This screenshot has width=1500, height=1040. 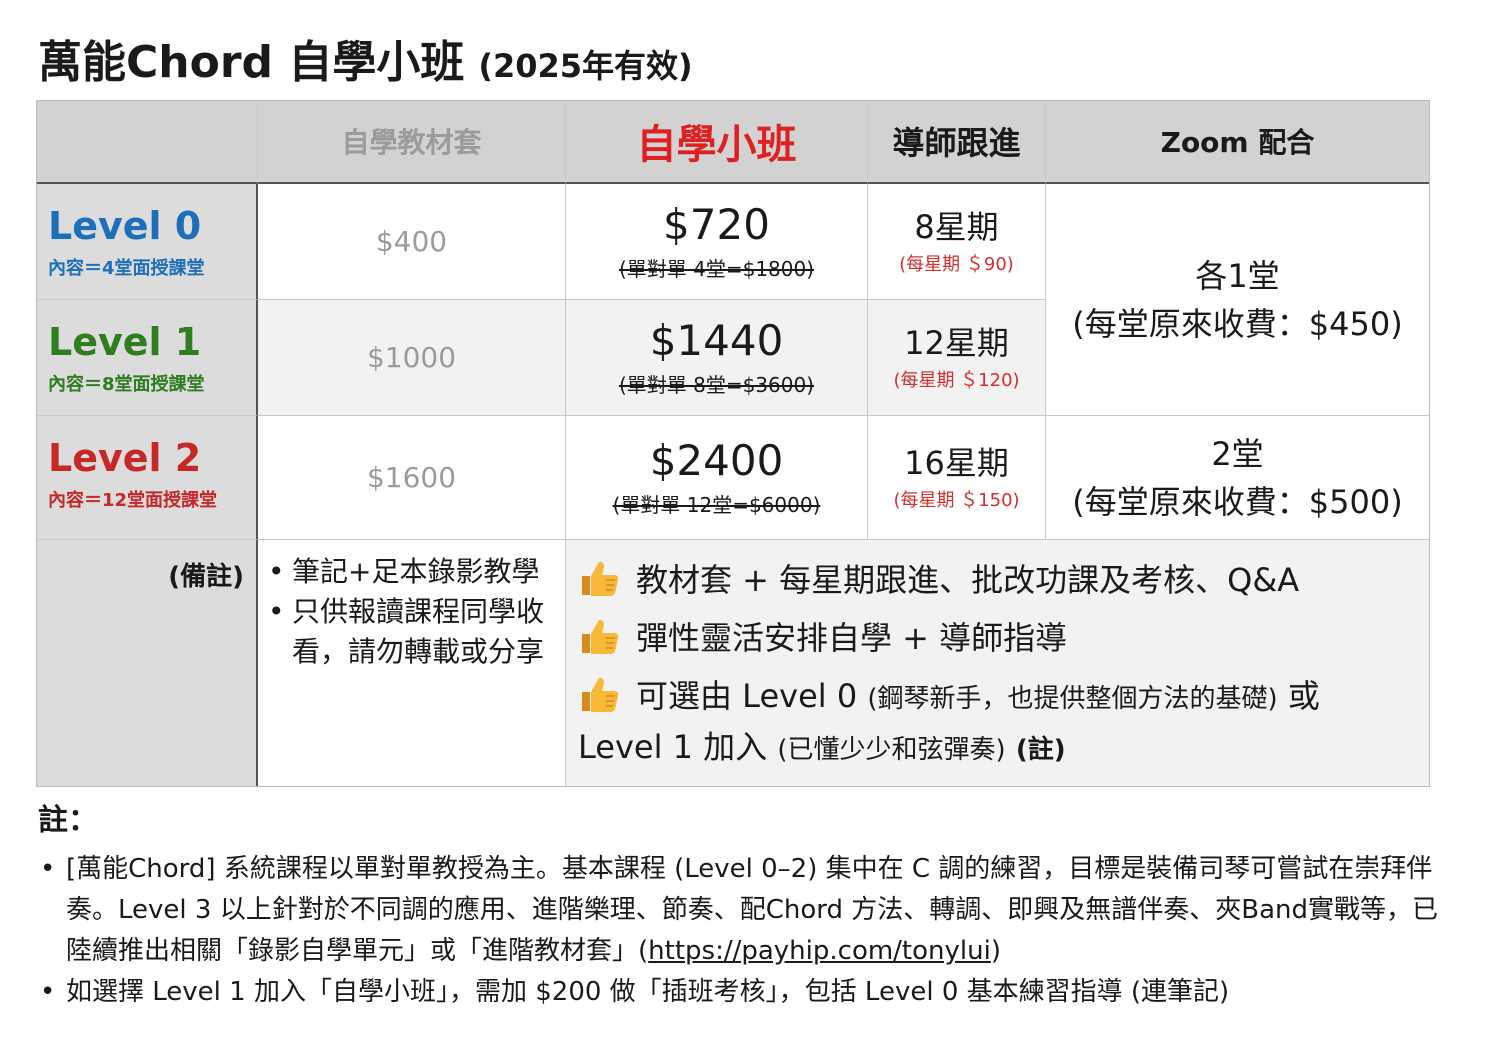 I want to click on level1-class-price: $1440, so click(x=716, y=340).